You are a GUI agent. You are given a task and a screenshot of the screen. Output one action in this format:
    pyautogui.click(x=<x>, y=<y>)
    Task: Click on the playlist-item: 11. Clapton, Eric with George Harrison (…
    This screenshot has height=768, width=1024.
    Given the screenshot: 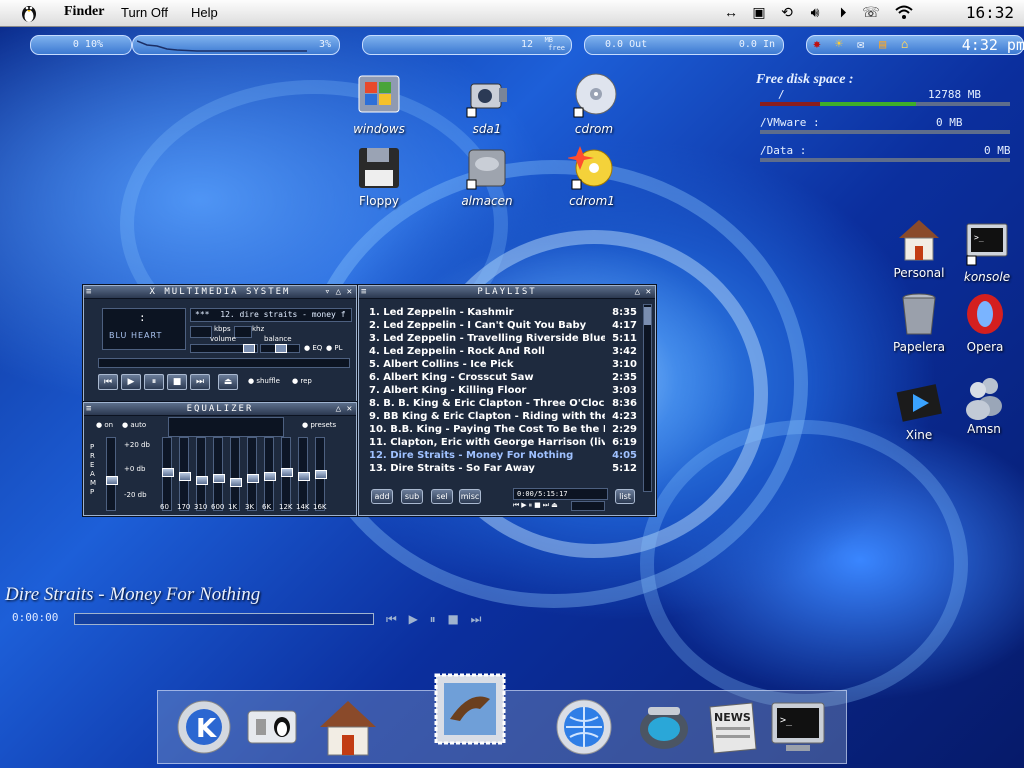 What is the action you would take?
    pyautogui.click(x=502, y=442)
    